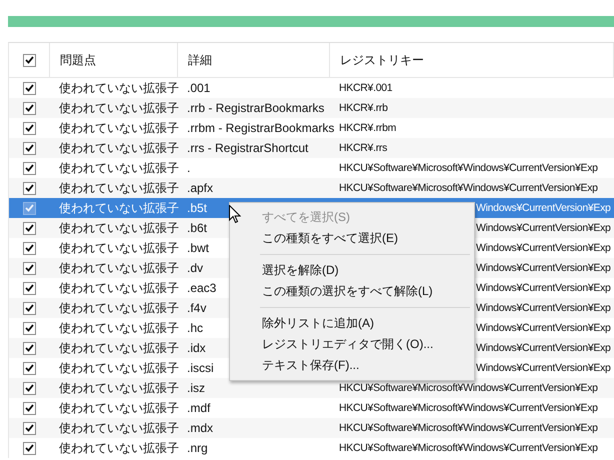  I want to click on table-cell: .apfx, so click(200, 188).